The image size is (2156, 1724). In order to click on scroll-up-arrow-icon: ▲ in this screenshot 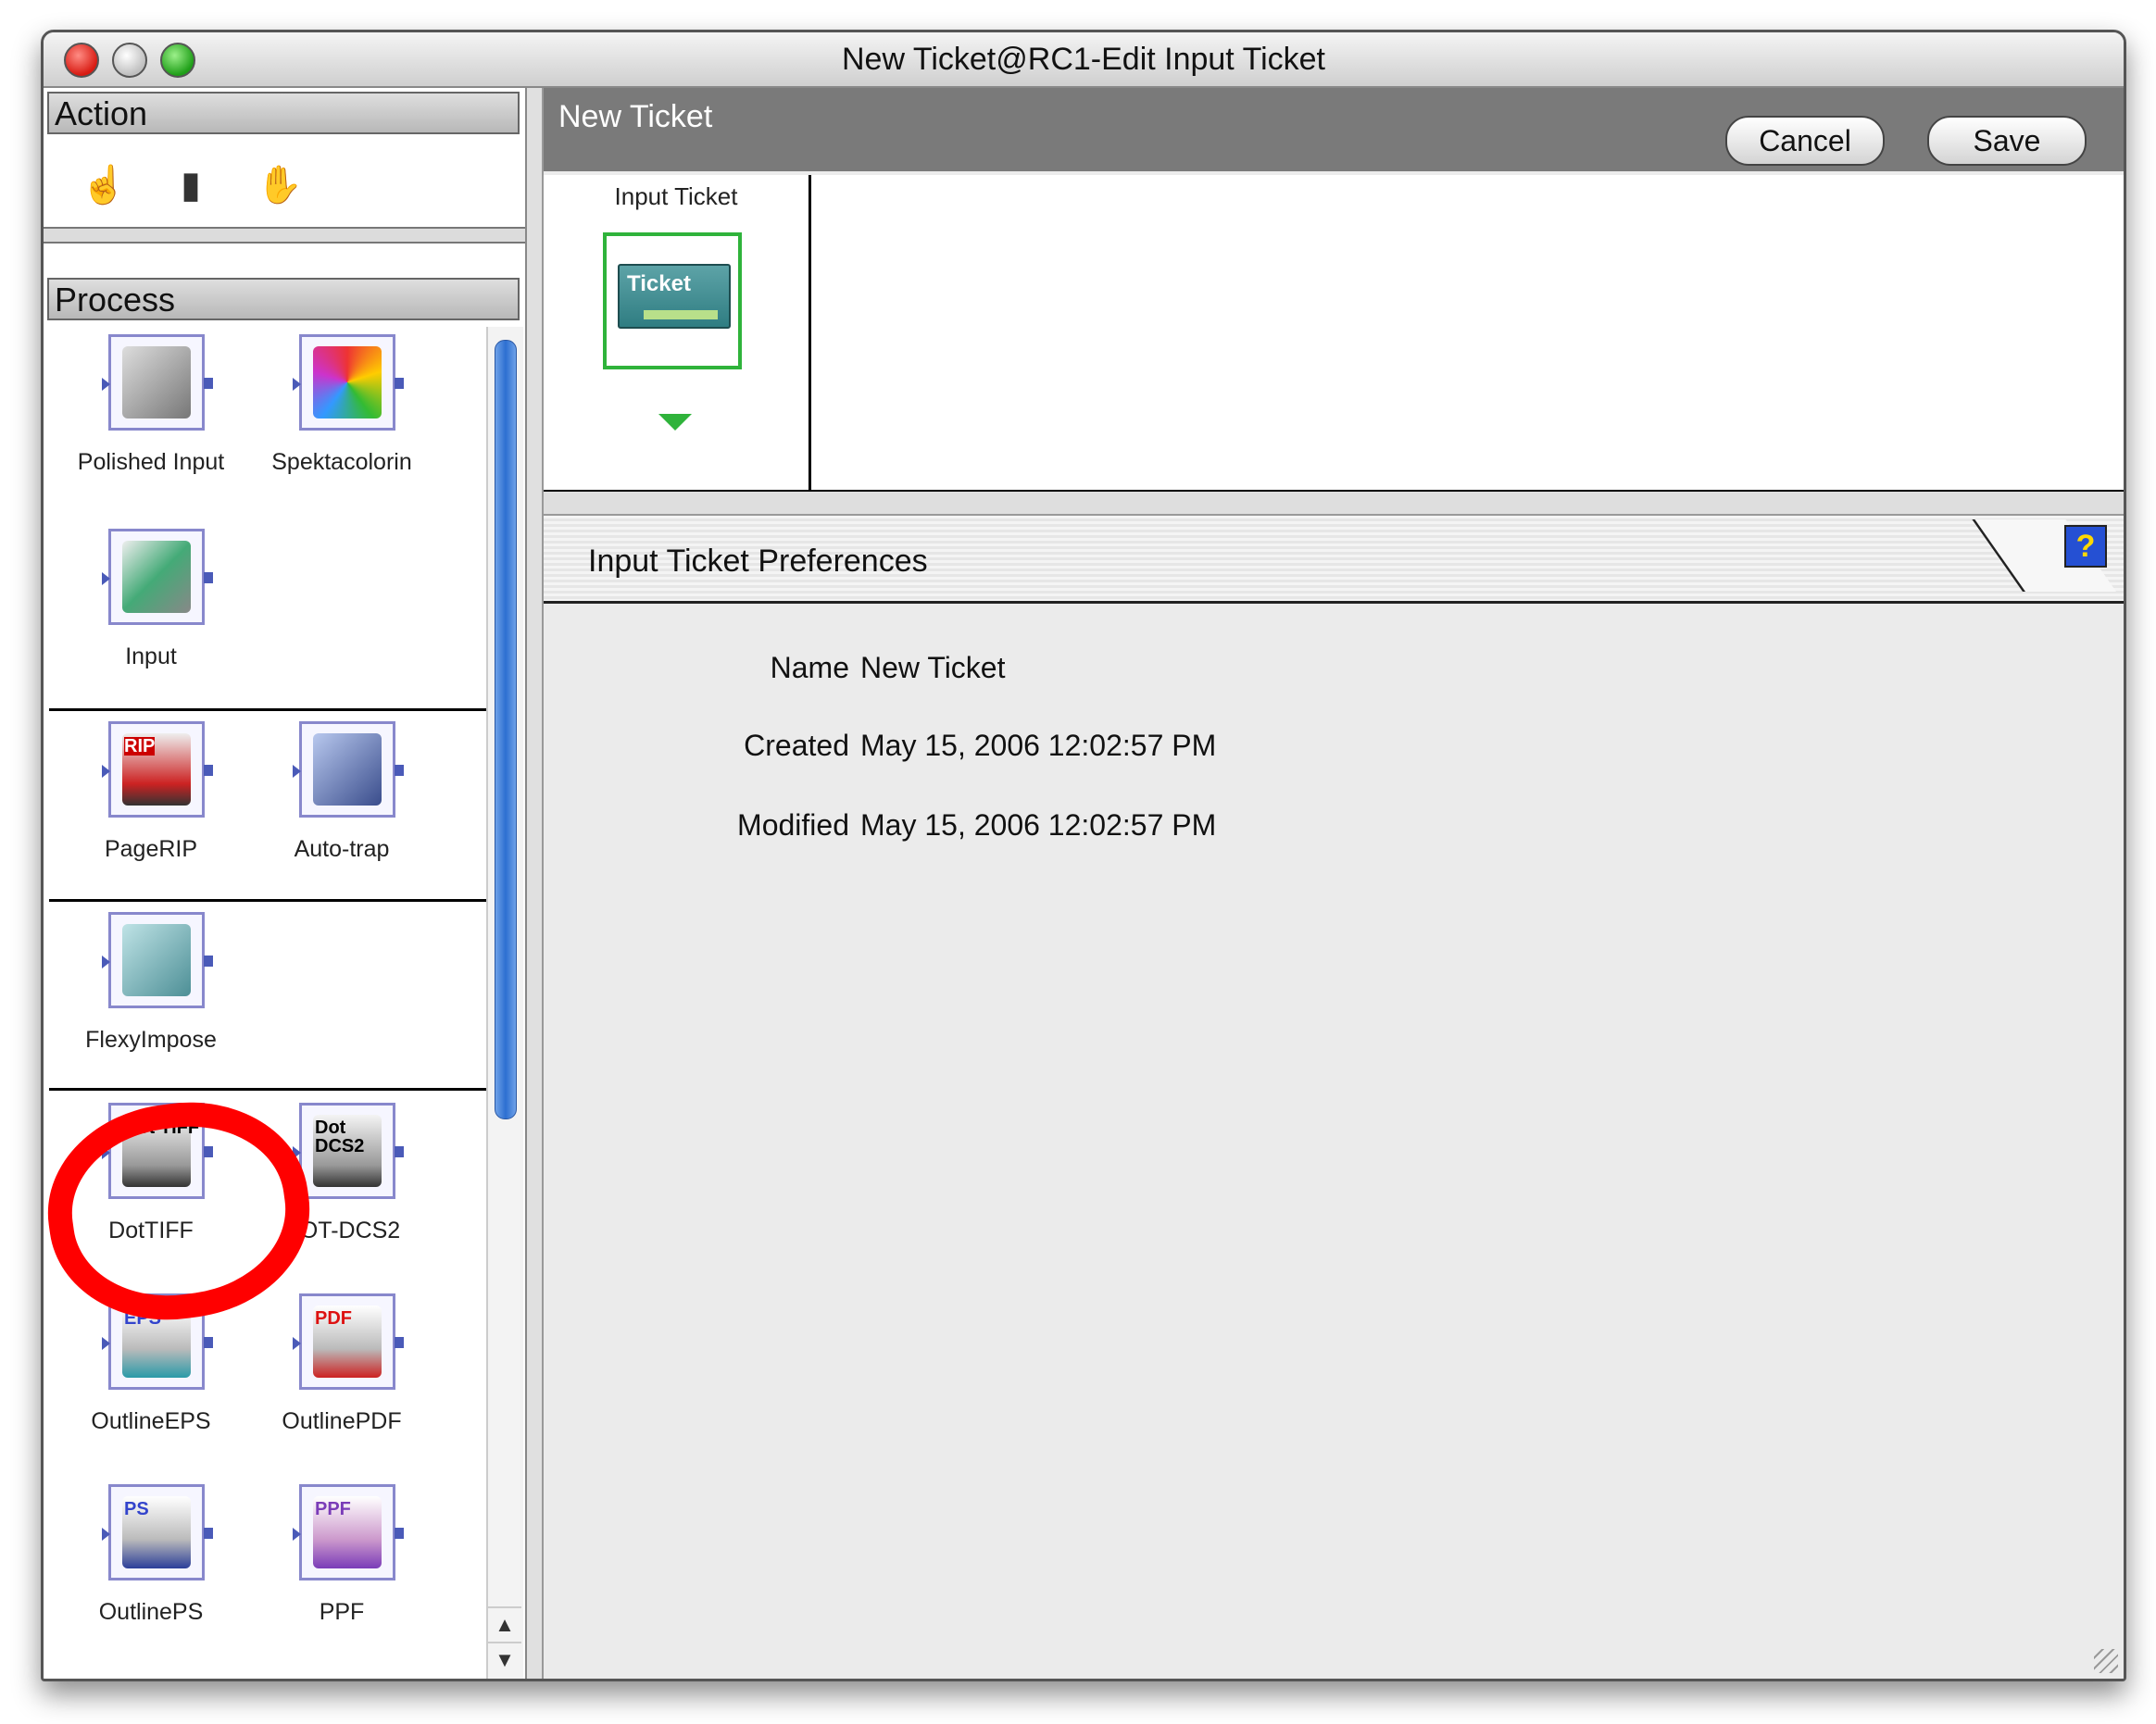, I will do `click(505, 1624)`.